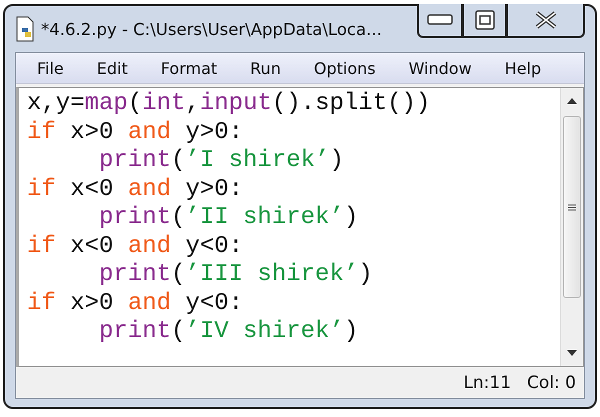  What do you see at coordinates (572, 353) in the screenshot?
I see `scroll-down-icon` at bounding box center [572, 353].